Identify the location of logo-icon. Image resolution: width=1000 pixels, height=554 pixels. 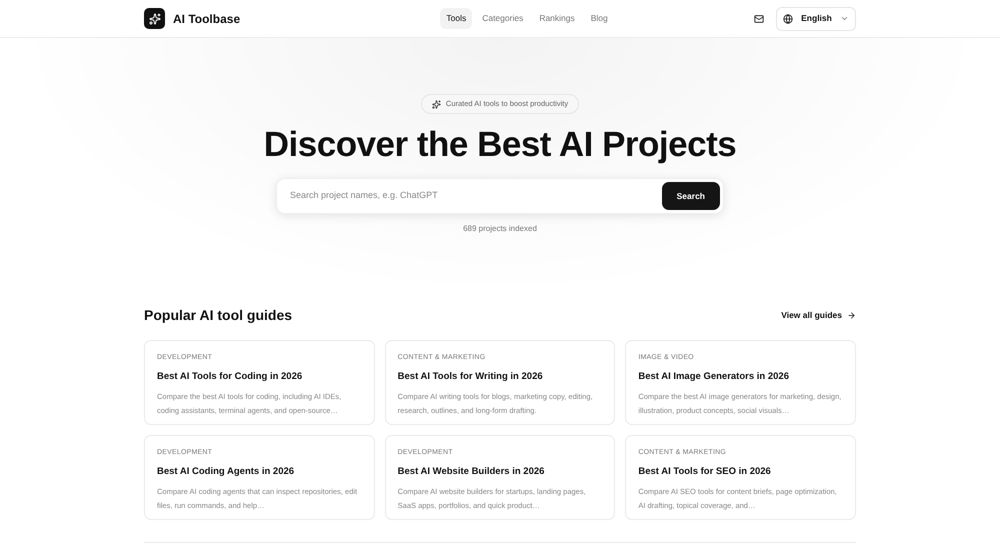
(154, 18).